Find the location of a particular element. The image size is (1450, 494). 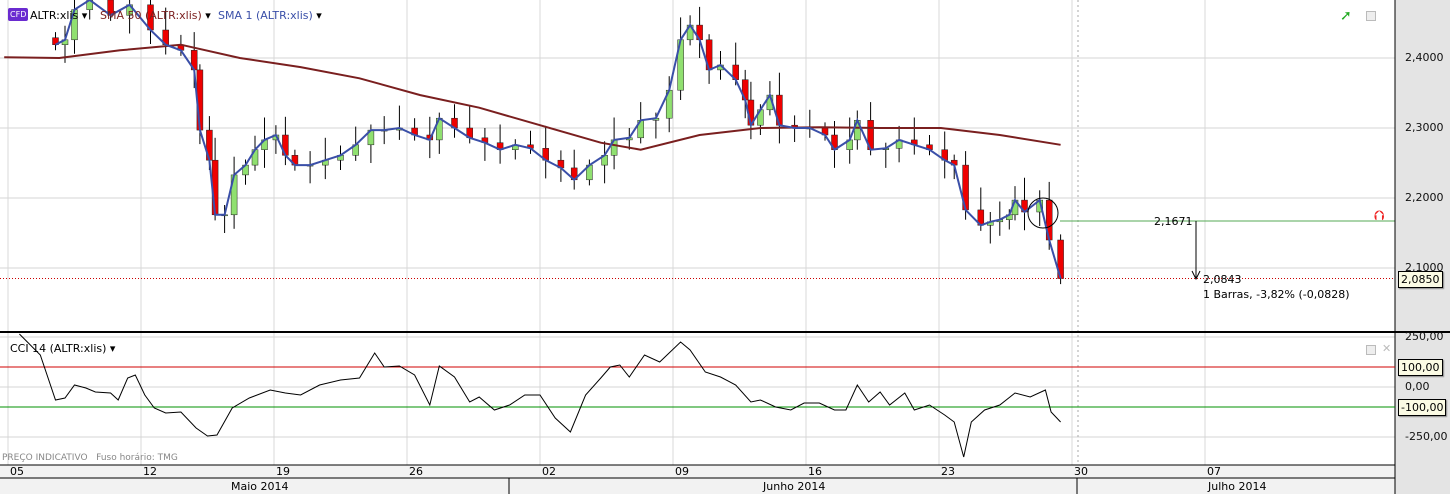

cci-legend: CCI 14 (ALTR:xlis) ▾ is located at coordinates (62, 348).